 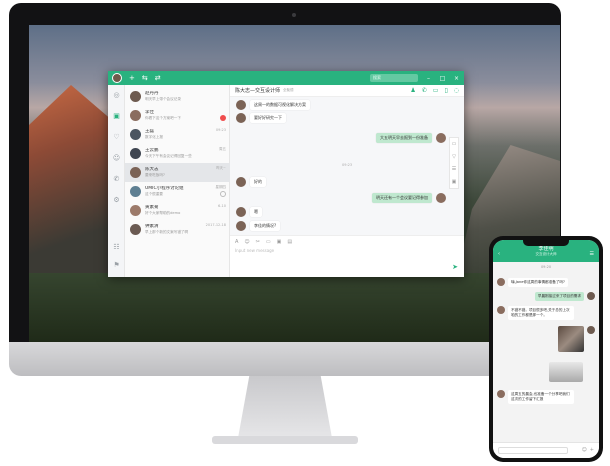 What do you see at coordinates (279, 242) in the screenshot?
I see `image-icon: ▣` at bounding box center [279, 242].